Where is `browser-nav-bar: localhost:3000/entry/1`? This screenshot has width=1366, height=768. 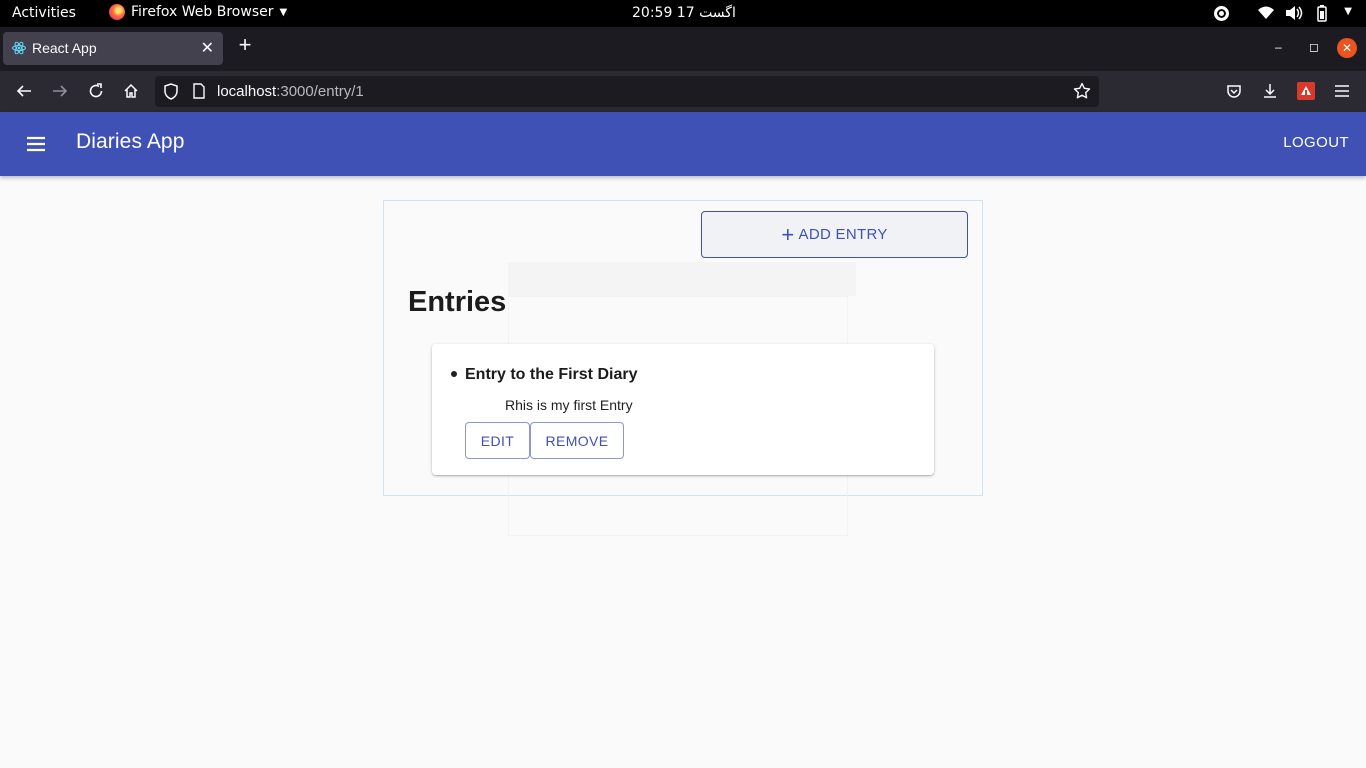
browser-nav-bar: localhost:3000/entry/1 is located at coordinates (683, 91).